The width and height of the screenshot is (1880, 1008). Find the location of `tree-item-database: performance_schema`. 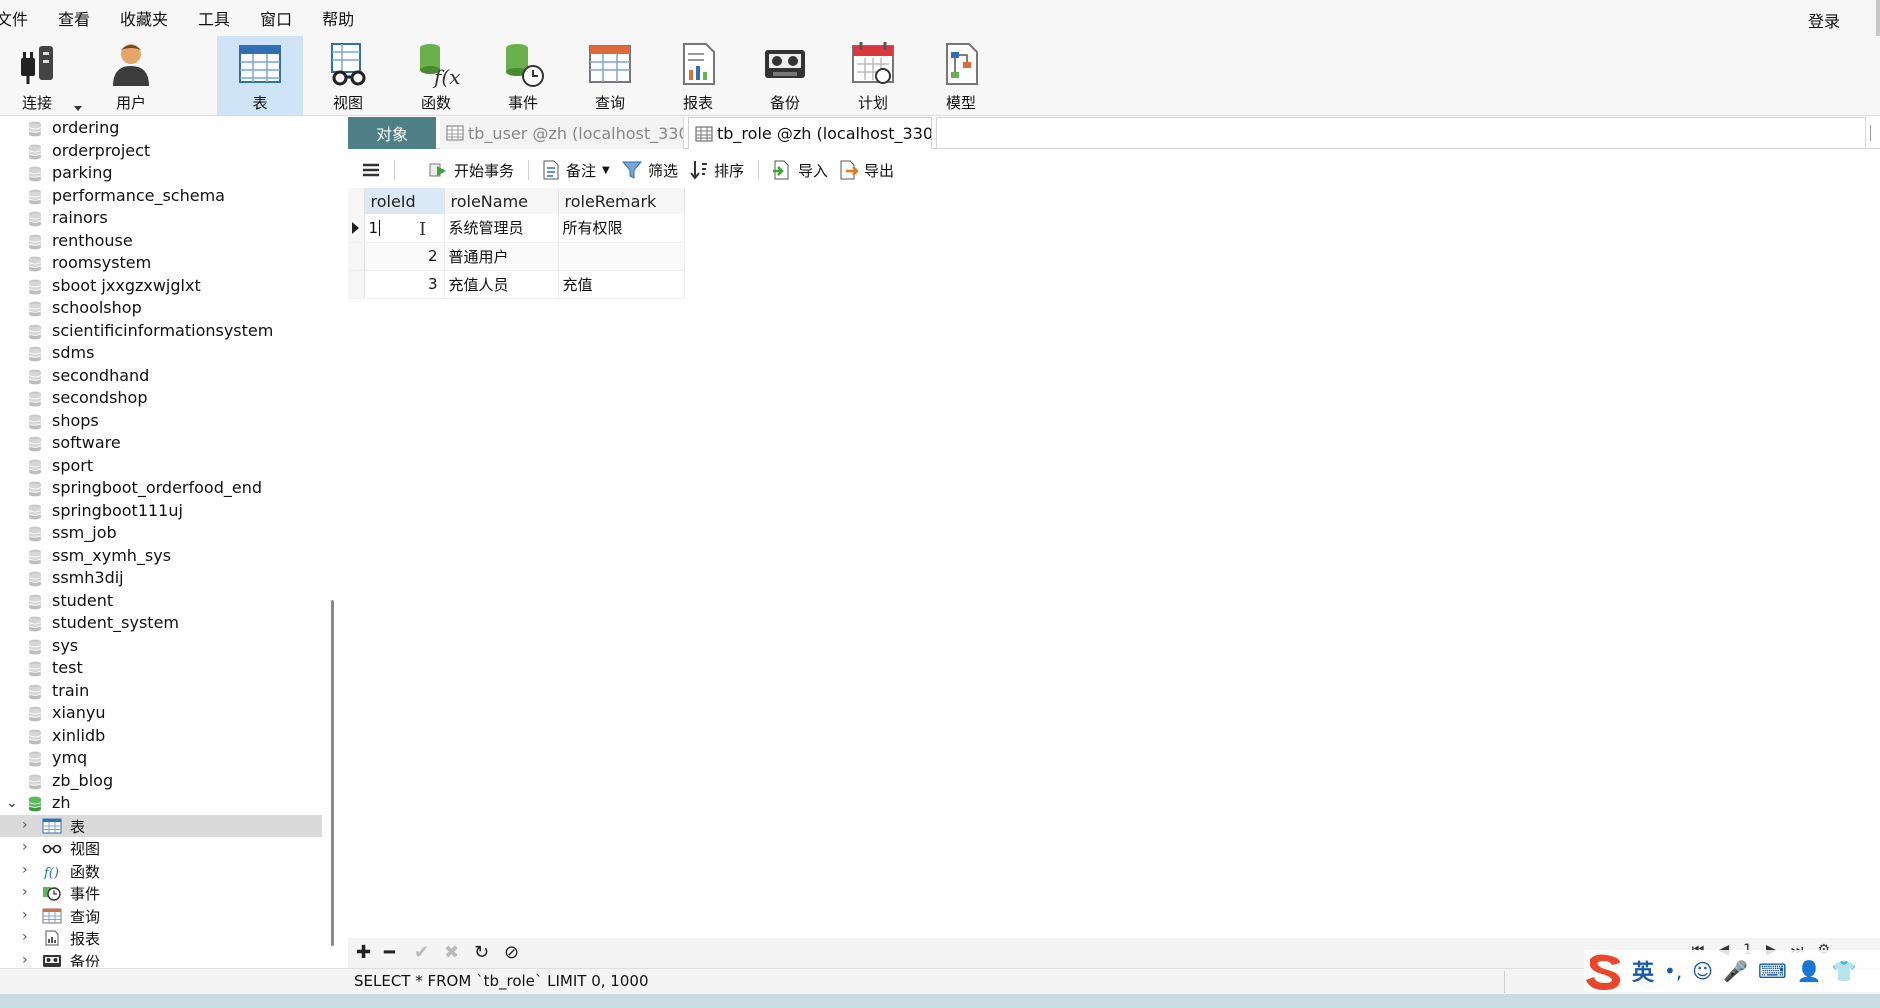

tree-item-database: performance_schema is located at coordinates (161, 196).